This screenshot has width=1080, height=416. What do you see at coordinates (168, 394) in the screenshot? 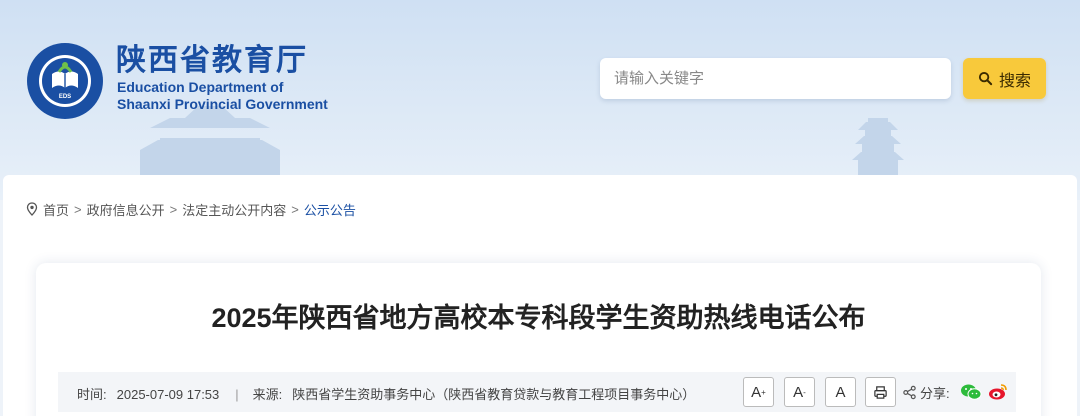
I see `publish-time: 2025-07-09 17:53` at bounding box center [168, 394].